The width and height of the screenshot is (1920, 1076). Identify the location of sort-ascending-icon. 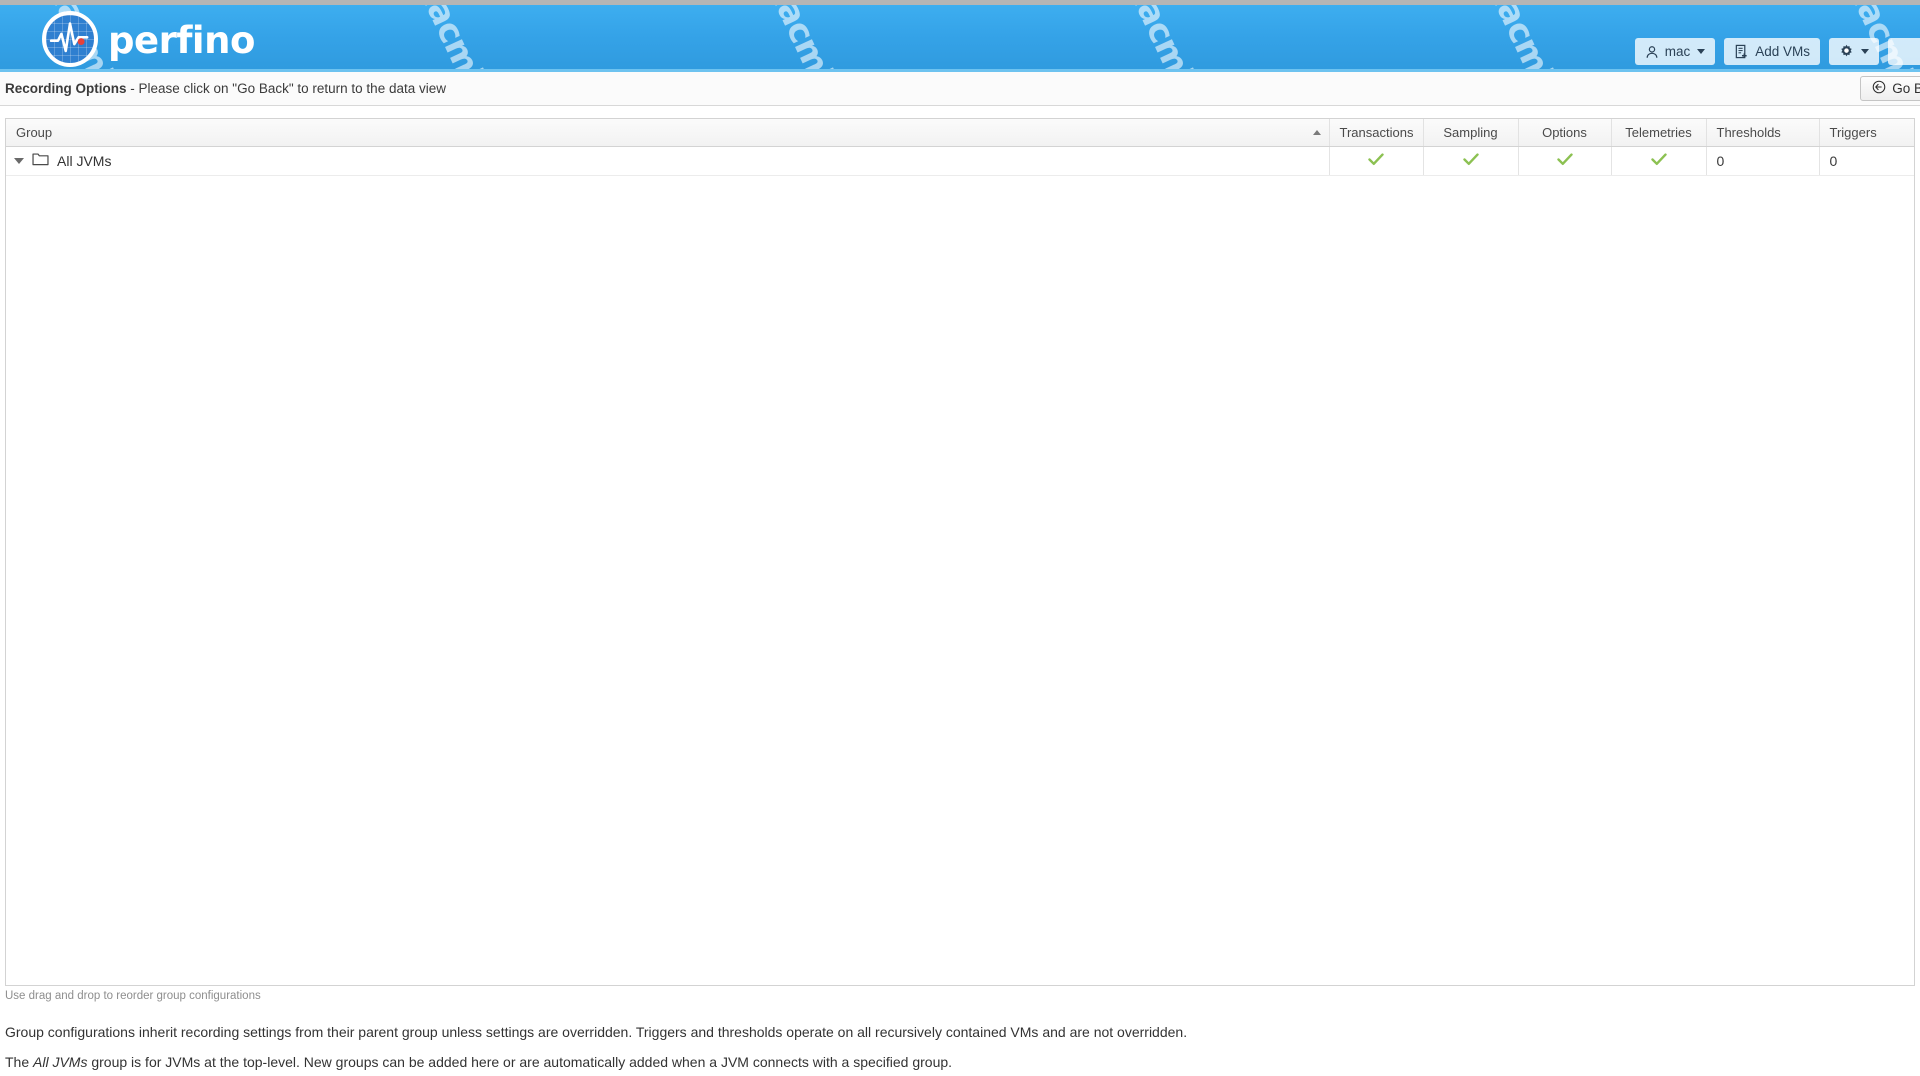
(1316, 133).